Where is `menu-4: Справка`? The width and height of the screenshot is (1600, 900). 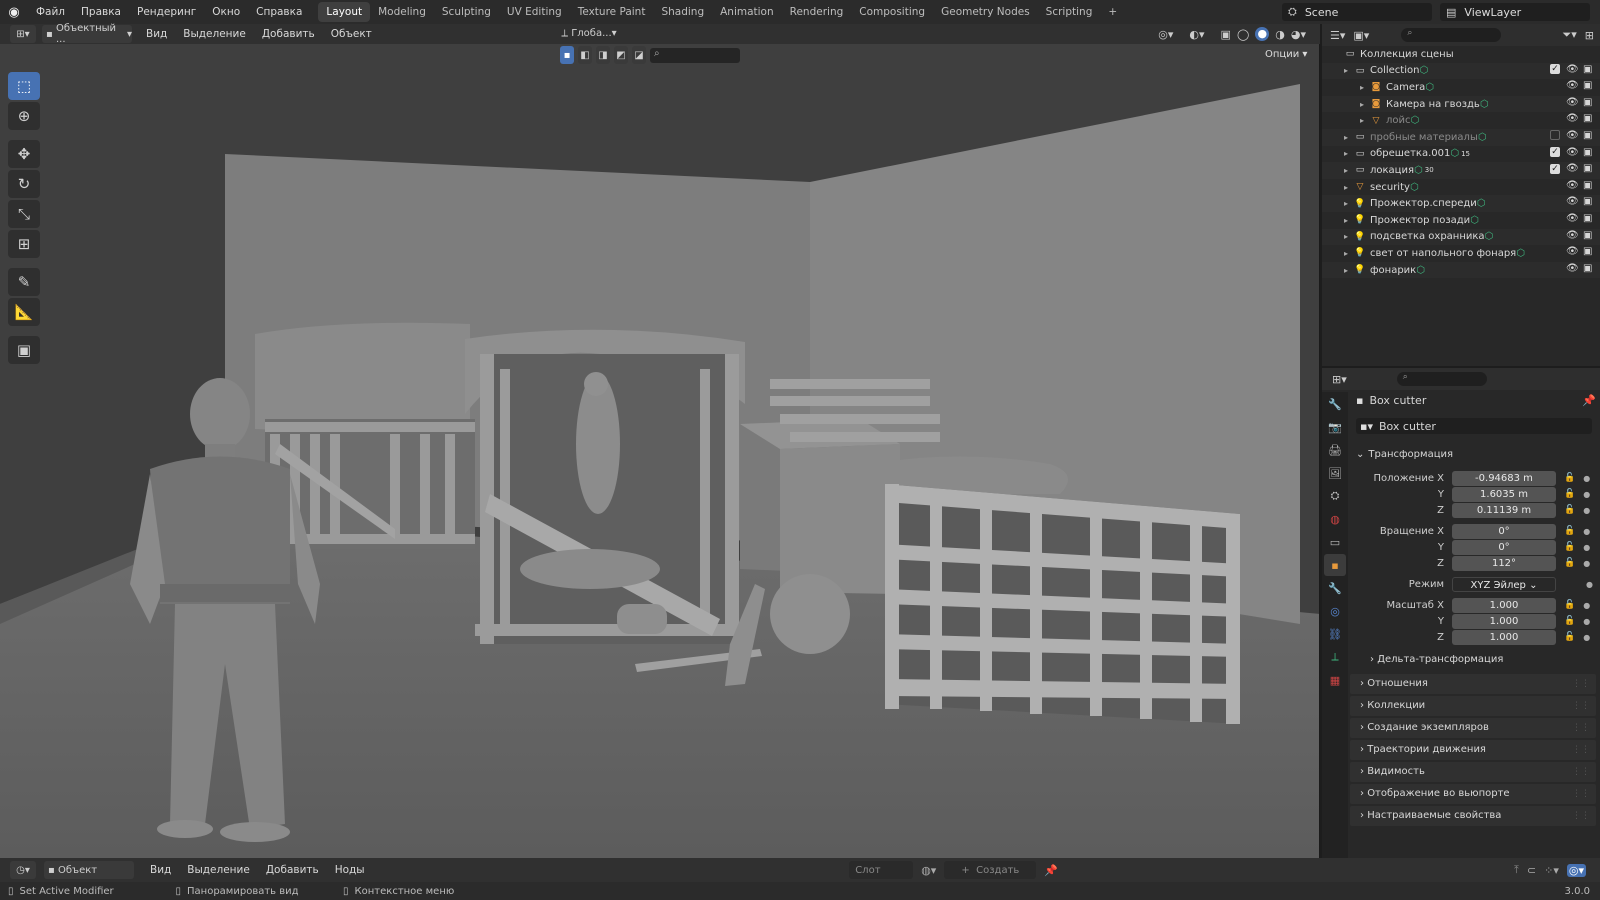 menu-4: Справка is located at coordinates (279, 12).